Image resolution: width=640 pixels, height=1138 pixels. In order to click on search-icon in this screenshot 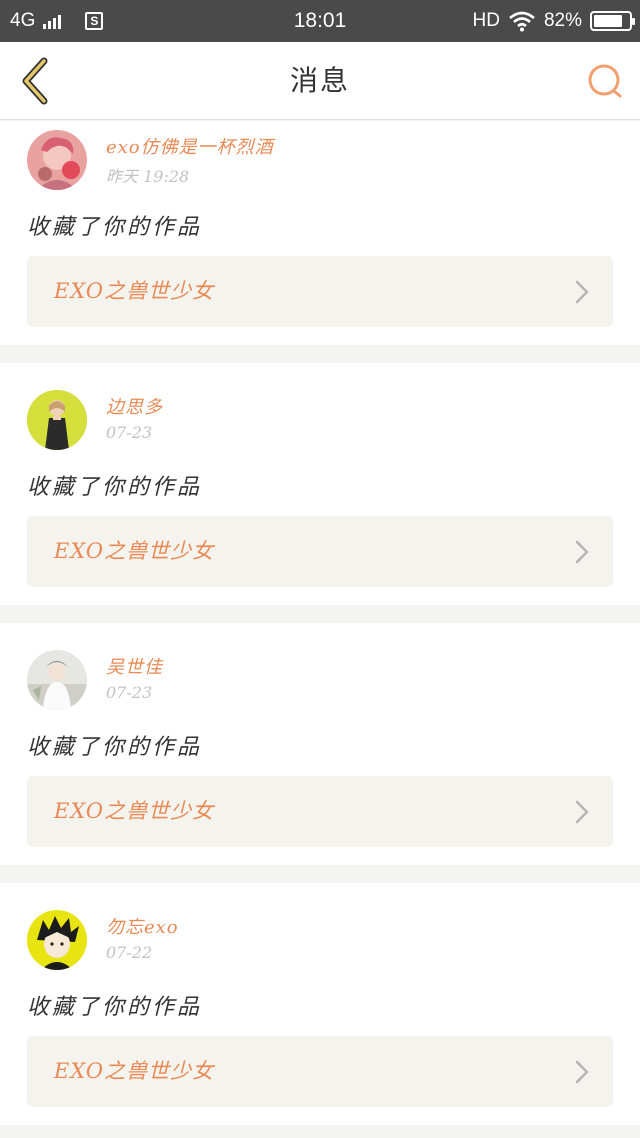, I will do `click(605, 81)`.